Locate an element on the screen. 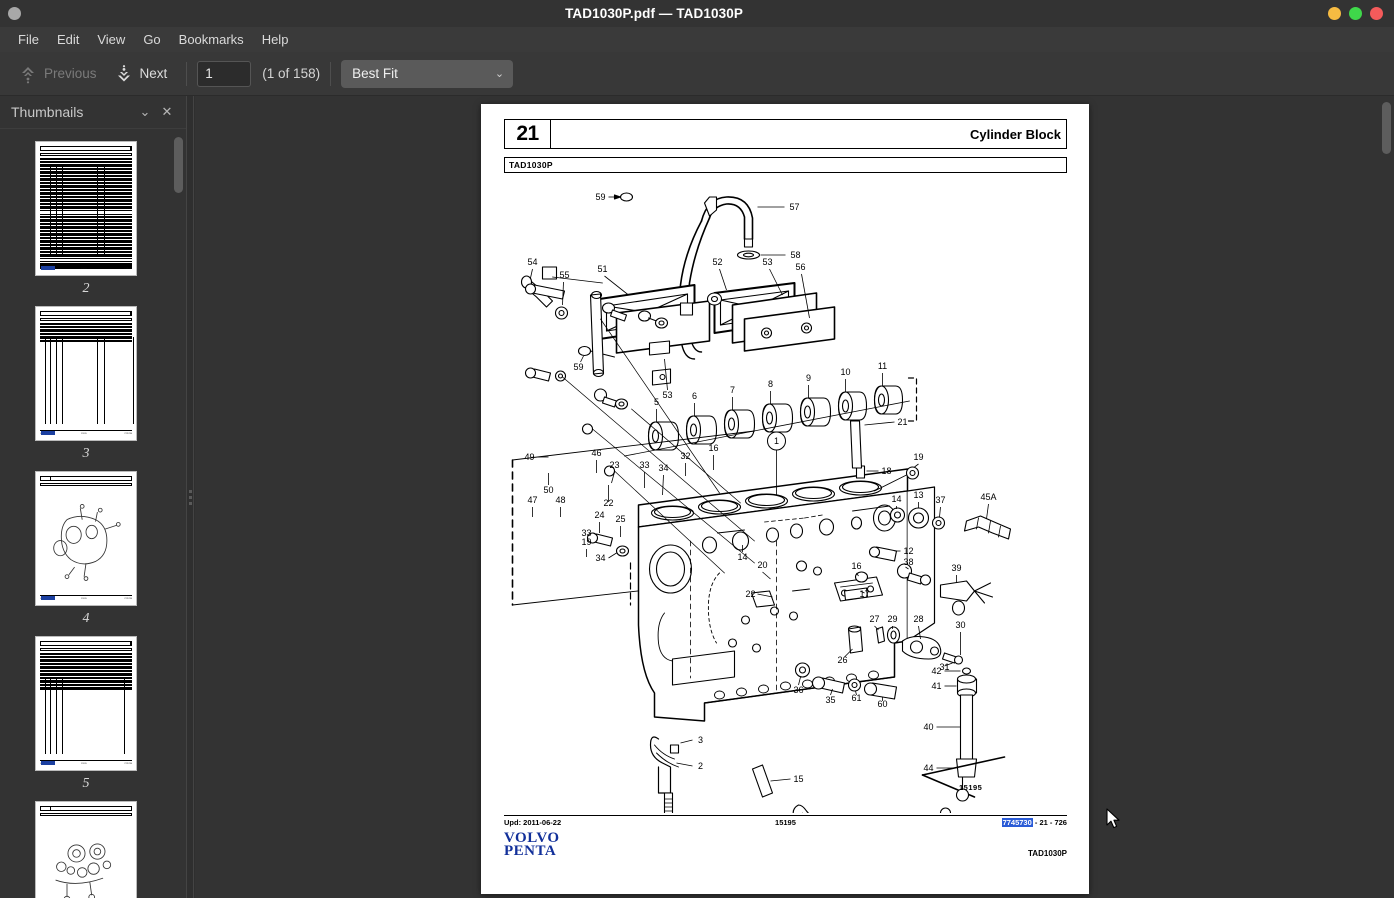 This screenshot has width=1394, height=898. thumbnails-scrollbar is located at coordinates (178, 513).